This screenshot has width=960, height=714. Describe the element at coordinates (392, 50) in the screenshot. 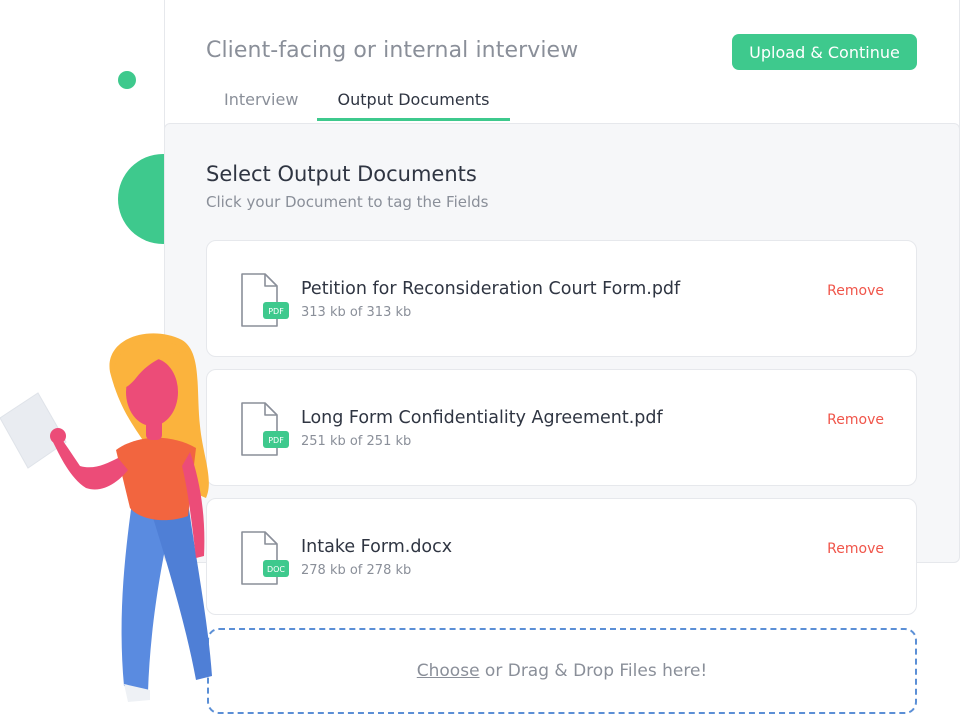

I see `page-title: Client-facing or internal interview` at that location.